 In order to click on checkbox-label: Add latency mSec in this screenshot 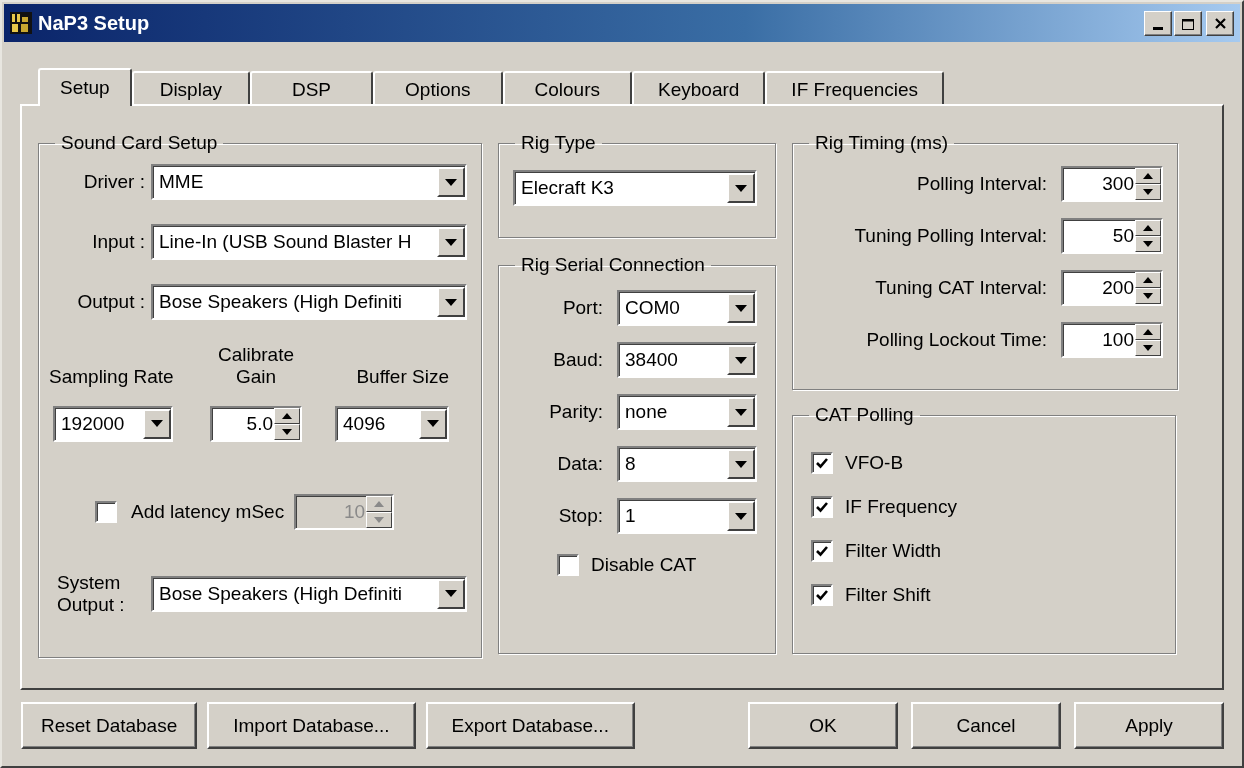, I will do `click(208, 511)`.